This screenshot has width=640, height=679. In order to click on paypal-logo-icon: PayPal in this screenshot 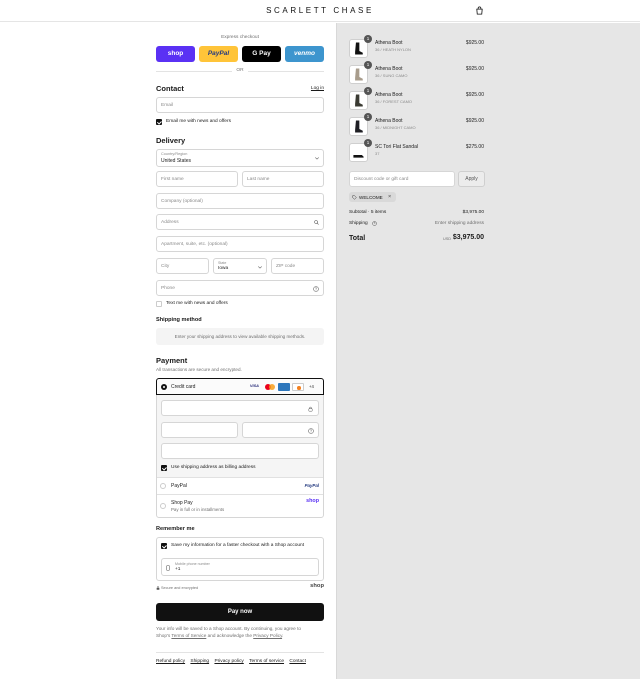, I will do `click(311, 485)`.